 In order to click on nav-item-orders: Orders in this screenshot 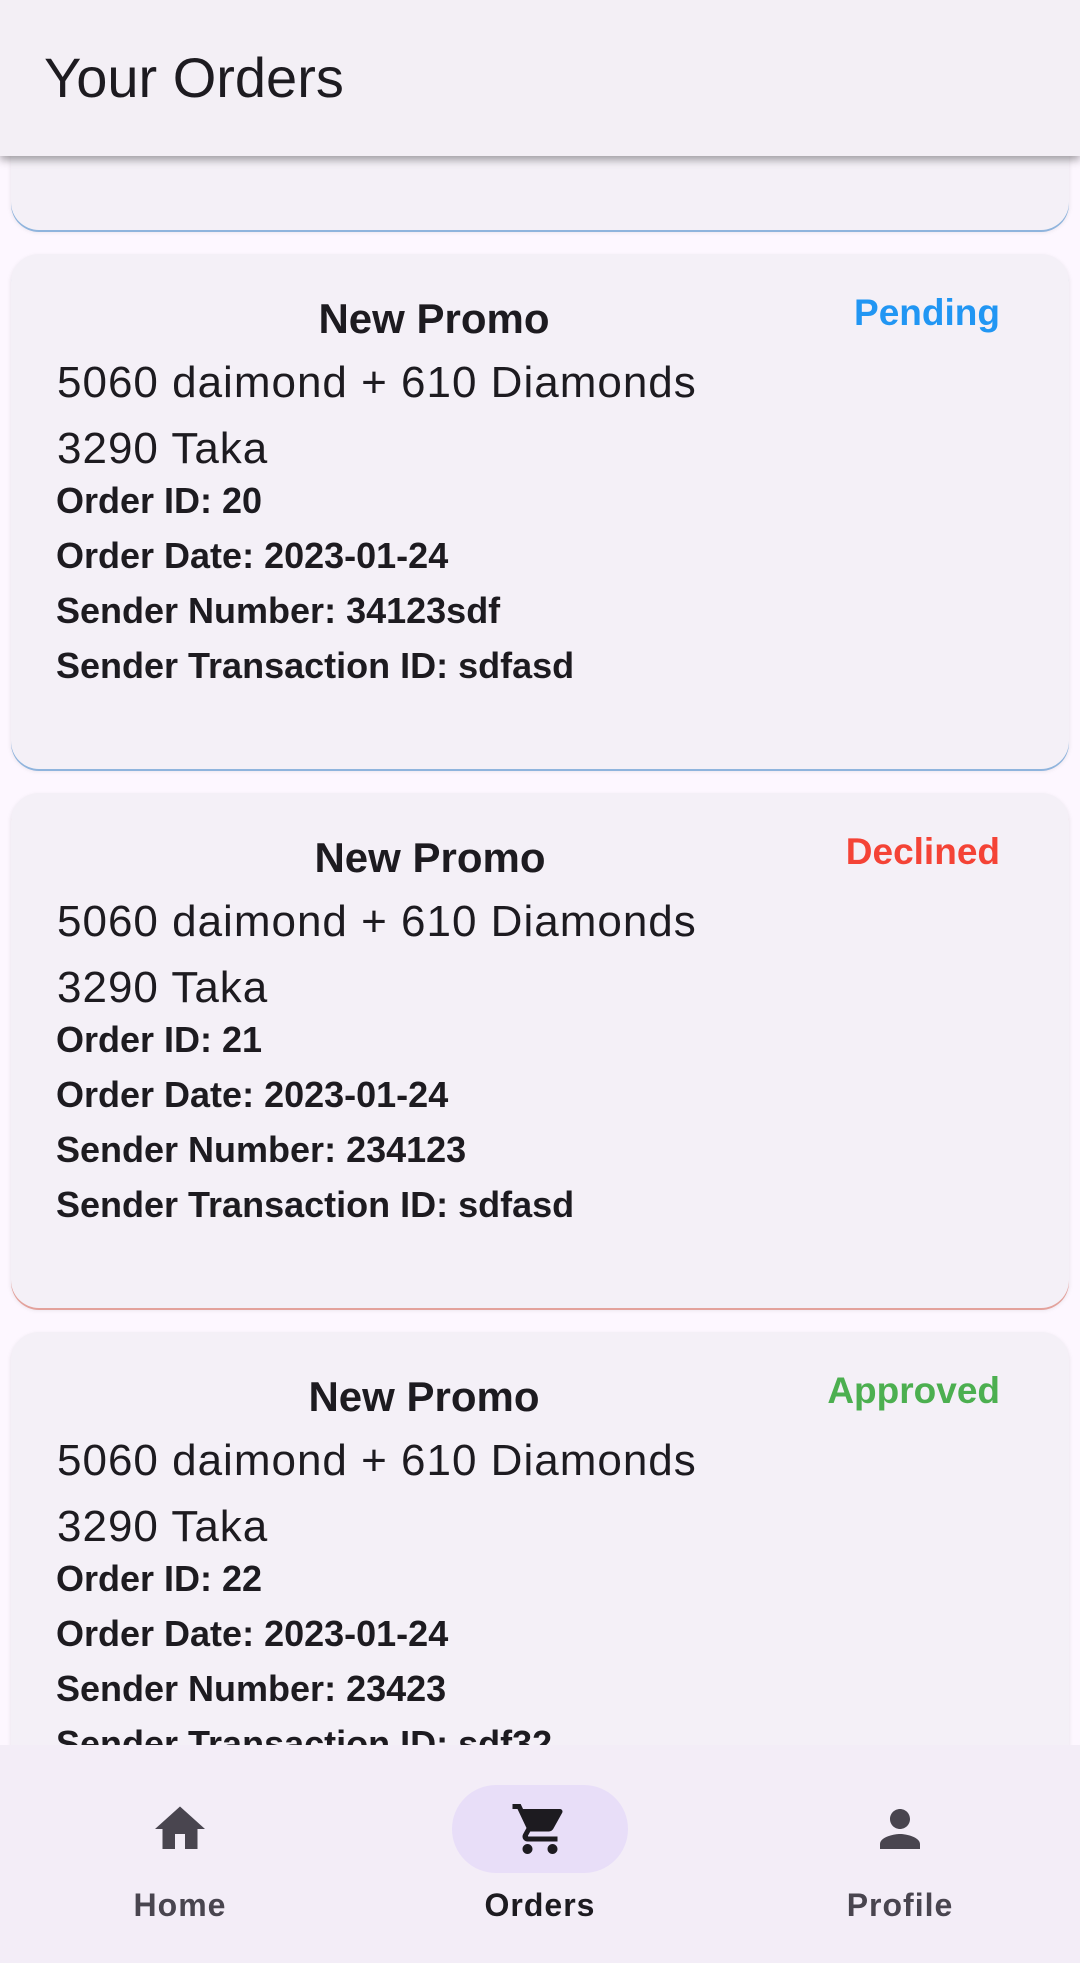, I will do `click(540, 1854)`.